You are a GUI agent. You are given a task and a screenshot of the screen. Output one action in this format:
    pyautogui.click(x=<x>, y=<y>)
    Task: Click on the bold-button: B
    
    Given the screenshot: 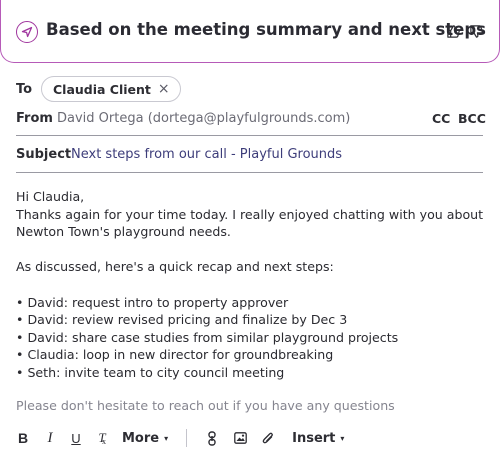 What is the action you would take?
    pyautogui.click(x=23, y=438)
    